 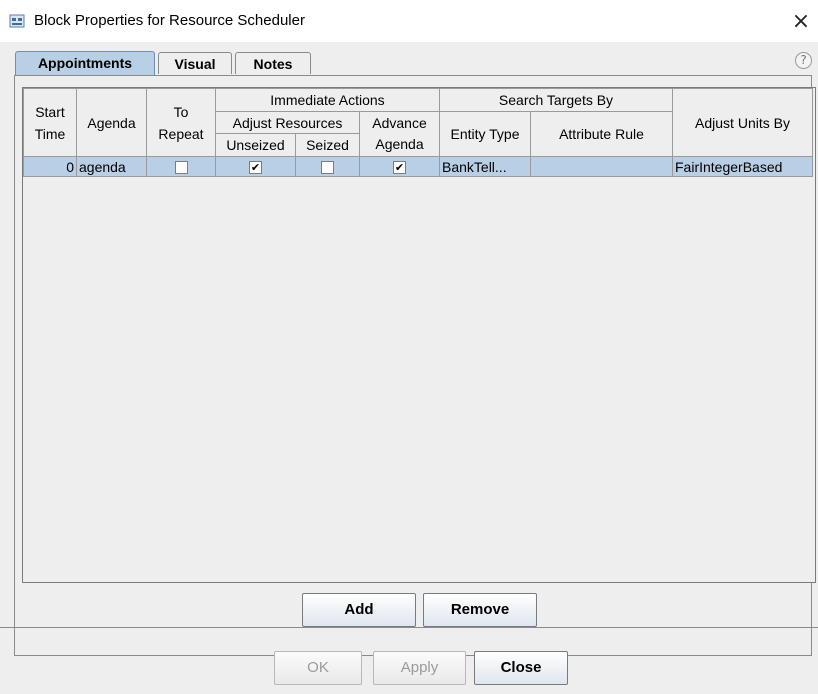 I want to click on header-adjust-units-by: Adjust Units By, so click(x=742, y=122).